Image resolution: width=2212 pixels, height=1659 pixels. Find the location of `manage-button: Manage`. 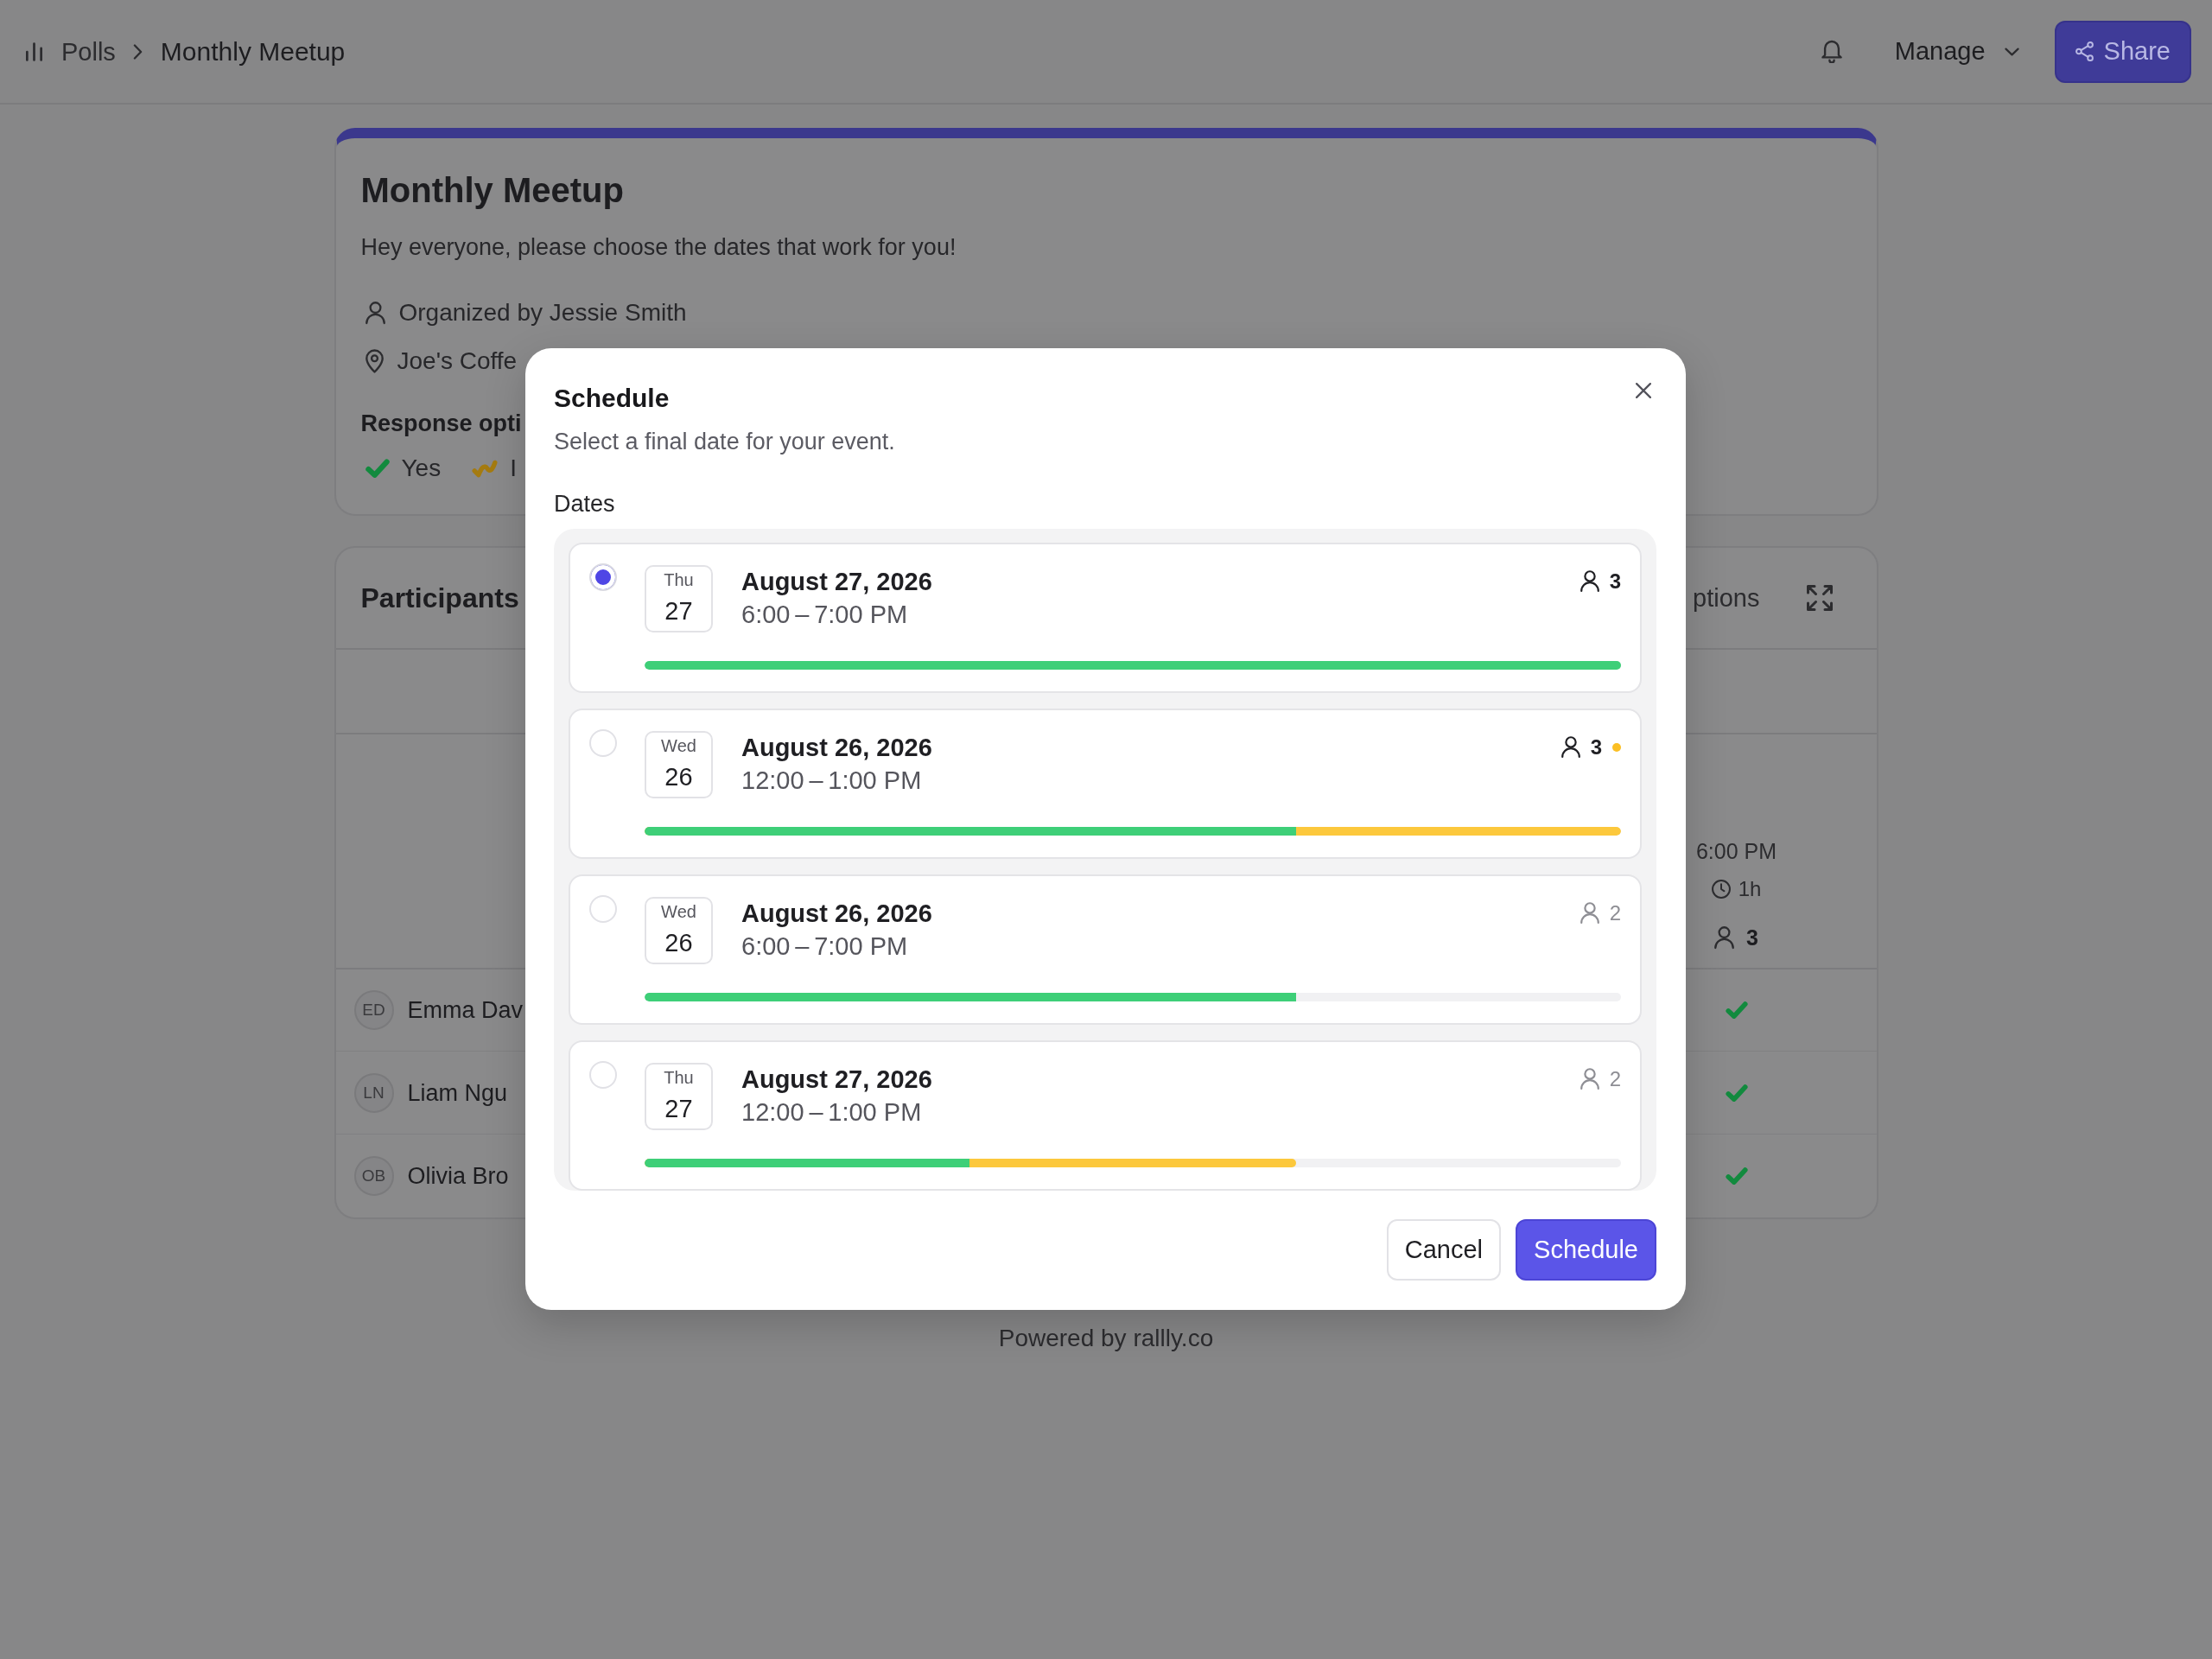

manage-button: Manage is located at coordinates (1962, 51).